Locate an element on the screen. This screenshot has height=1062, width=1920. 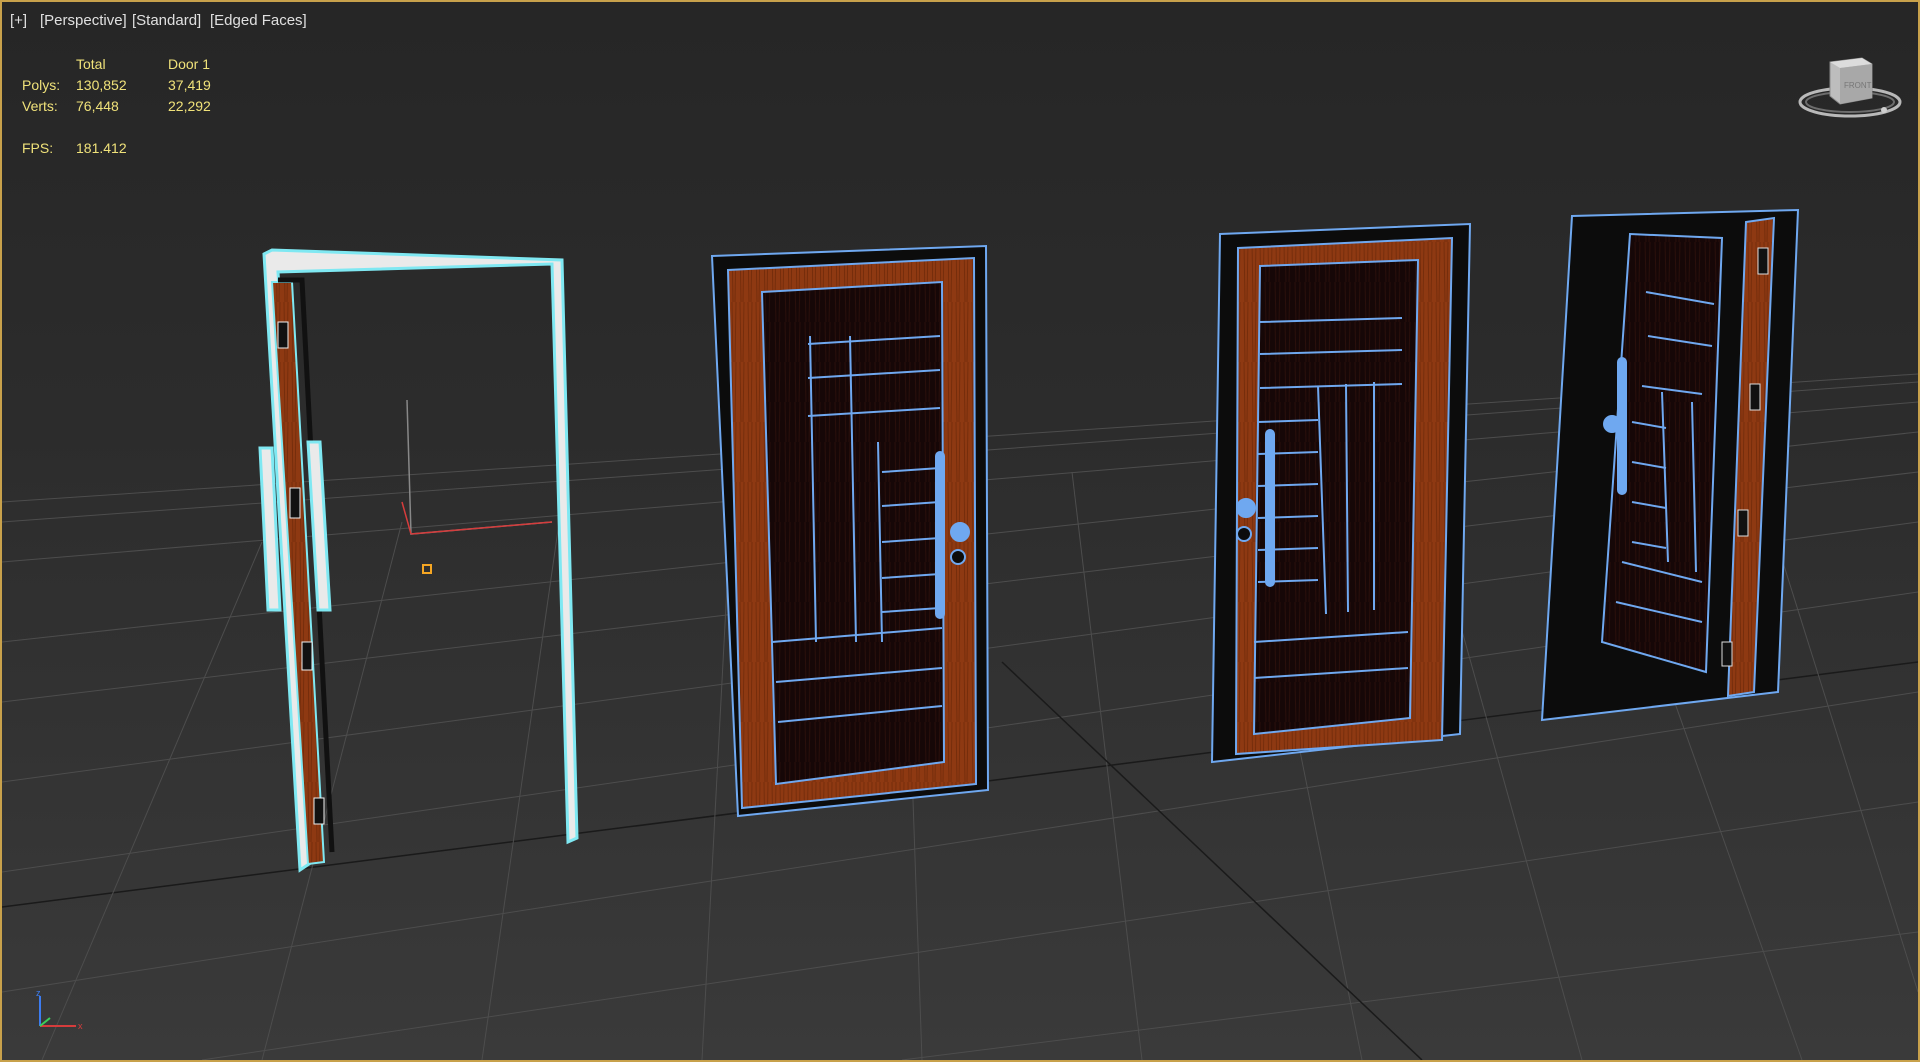
viewcube-icon: FRONT is located at coordinates (1852, 90).